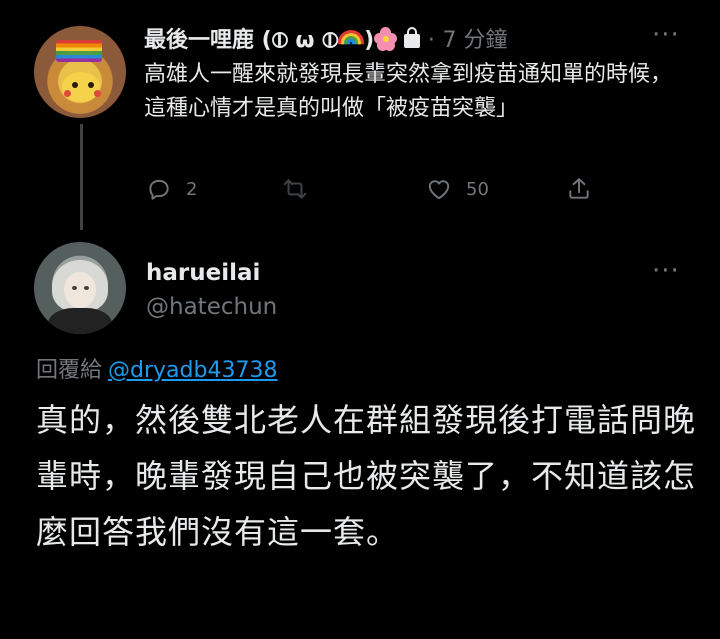 The image size is (720, 639). What do you see at coordinates (203, 273) in the screenshot?
I see `reply-author-name: harueilai` at bounding box center [203, 273].